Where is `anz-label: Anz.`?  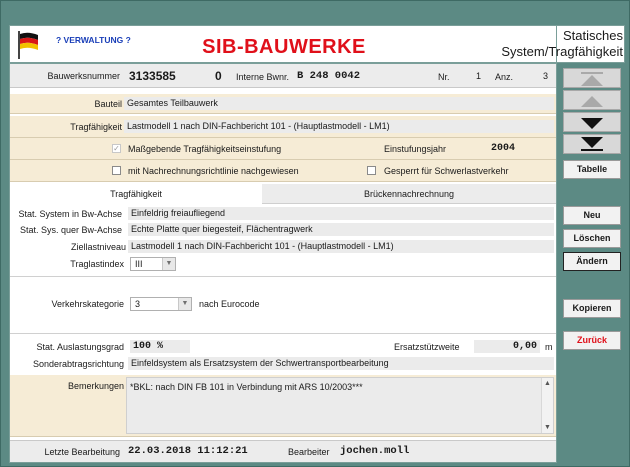 anz-label: Anz. is located at coordinates (504, 77).